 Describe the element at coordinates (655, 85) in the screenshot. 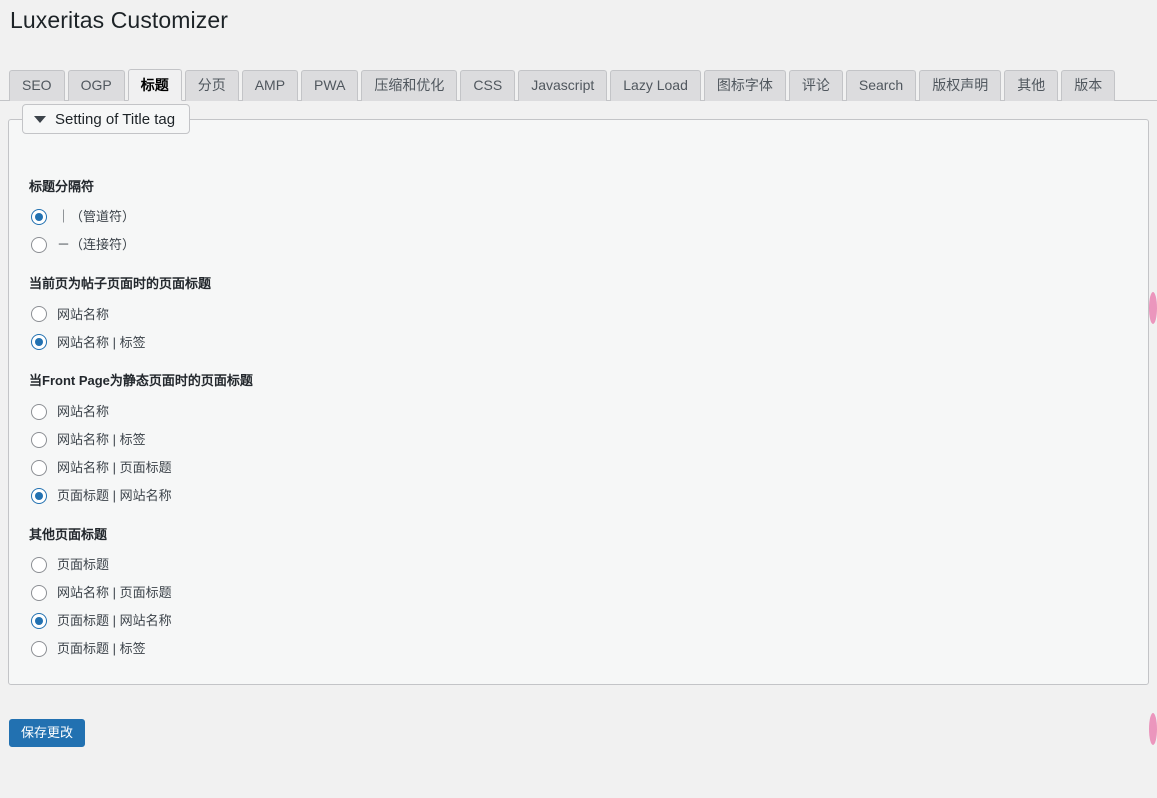

I see `tab-9: Lazy Load` at that location.